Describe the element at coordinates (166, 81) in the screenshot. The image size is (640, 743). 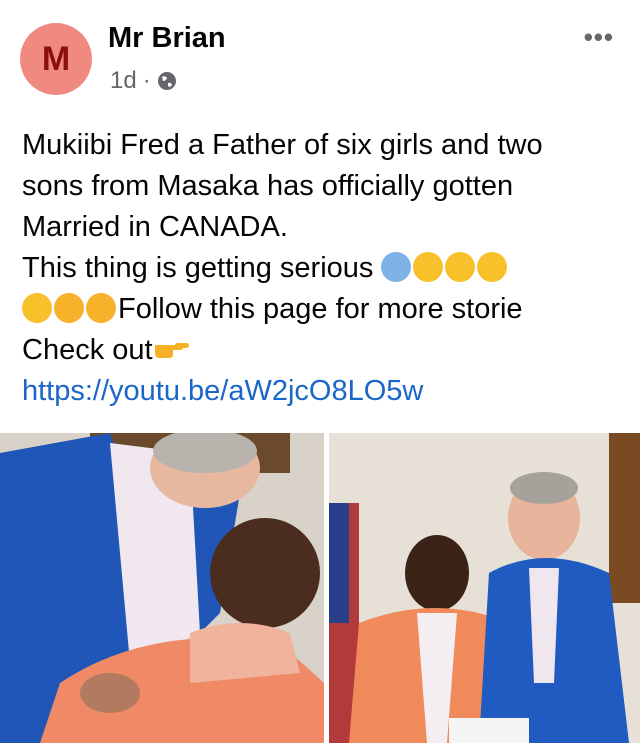
I see `globe-icon` at that location.